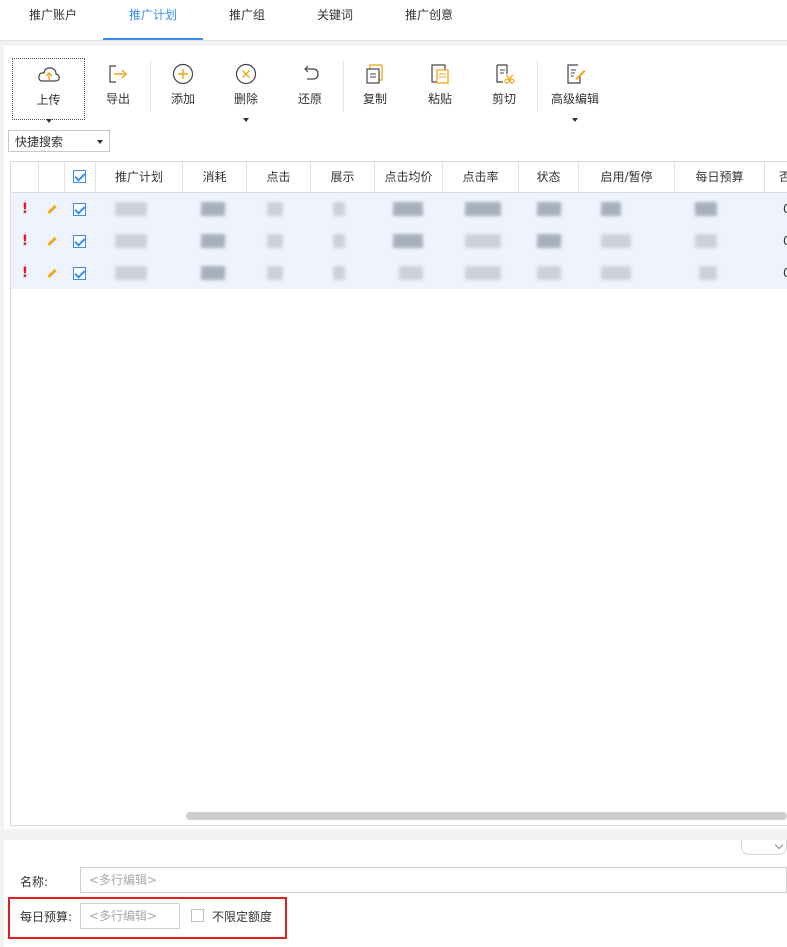 The height and width of the screenshot is (947, 787). What do you see at coordinates (118, 74) in the screenshot?
I see `export-icon` at bounding box center [118, 74].